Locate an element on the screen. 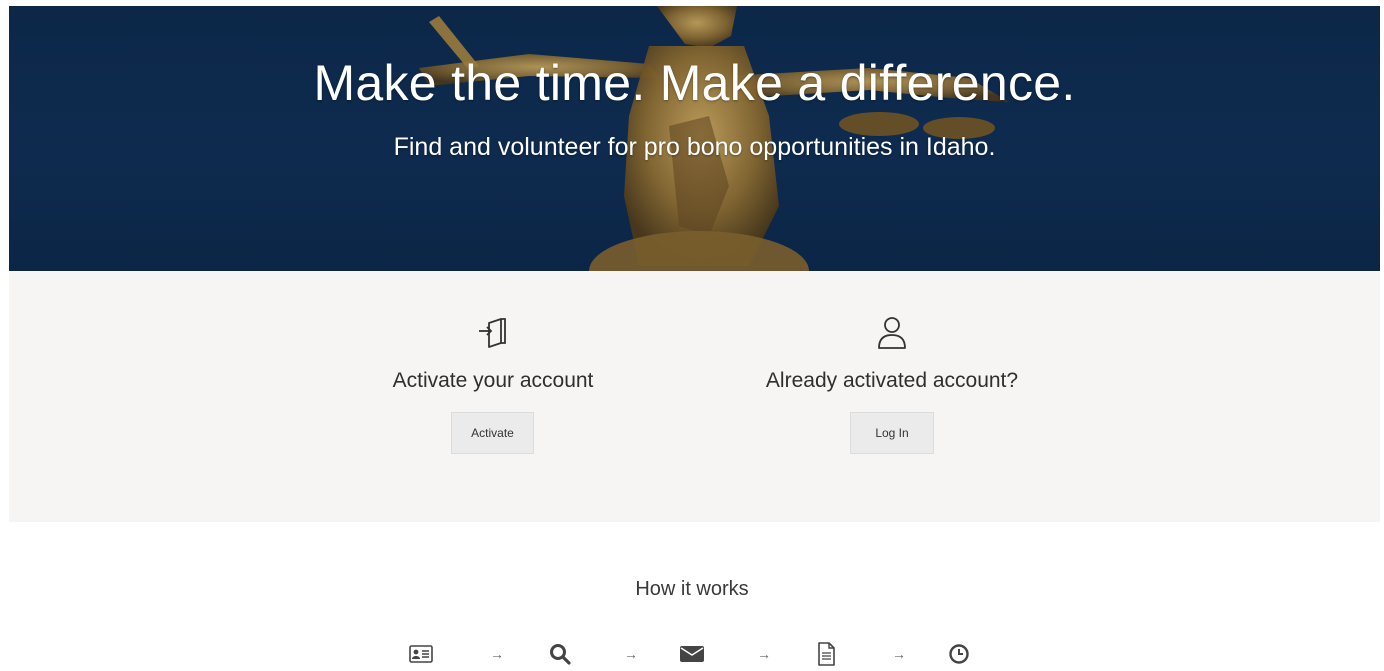 Image resolution: width=1384 pixels, height=671 pixels. how-it-works-steps: → → → → is located at coordinates (692, 654).